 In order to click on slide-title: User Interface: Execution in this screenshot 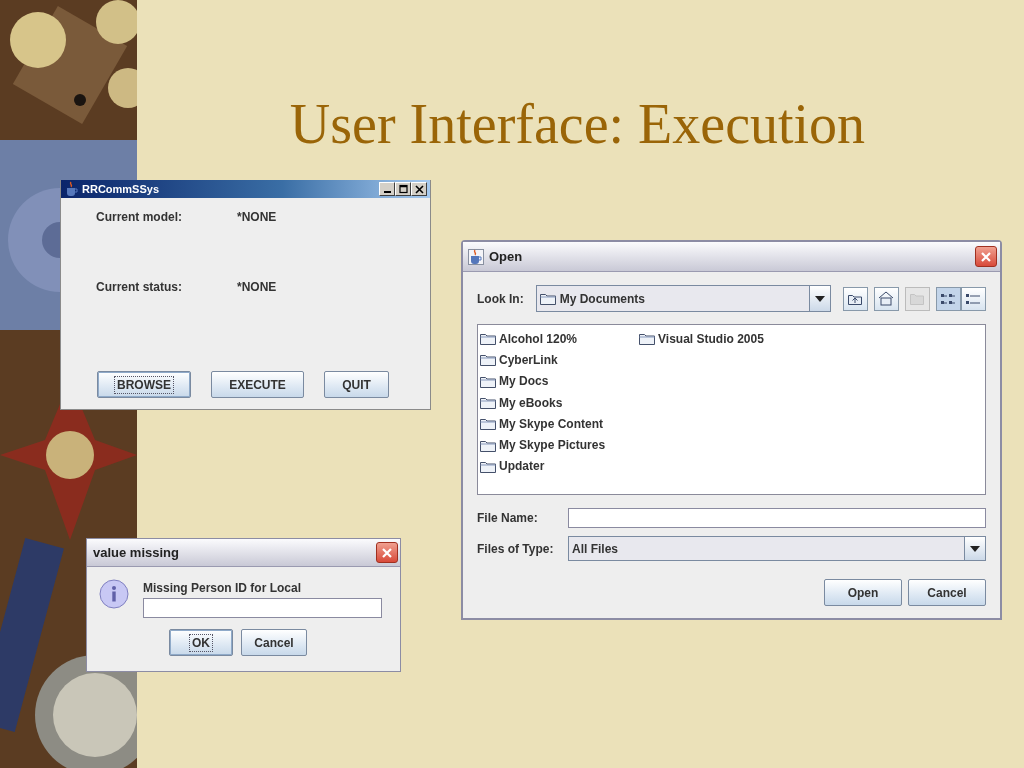, I will do `click(577, 124)`.